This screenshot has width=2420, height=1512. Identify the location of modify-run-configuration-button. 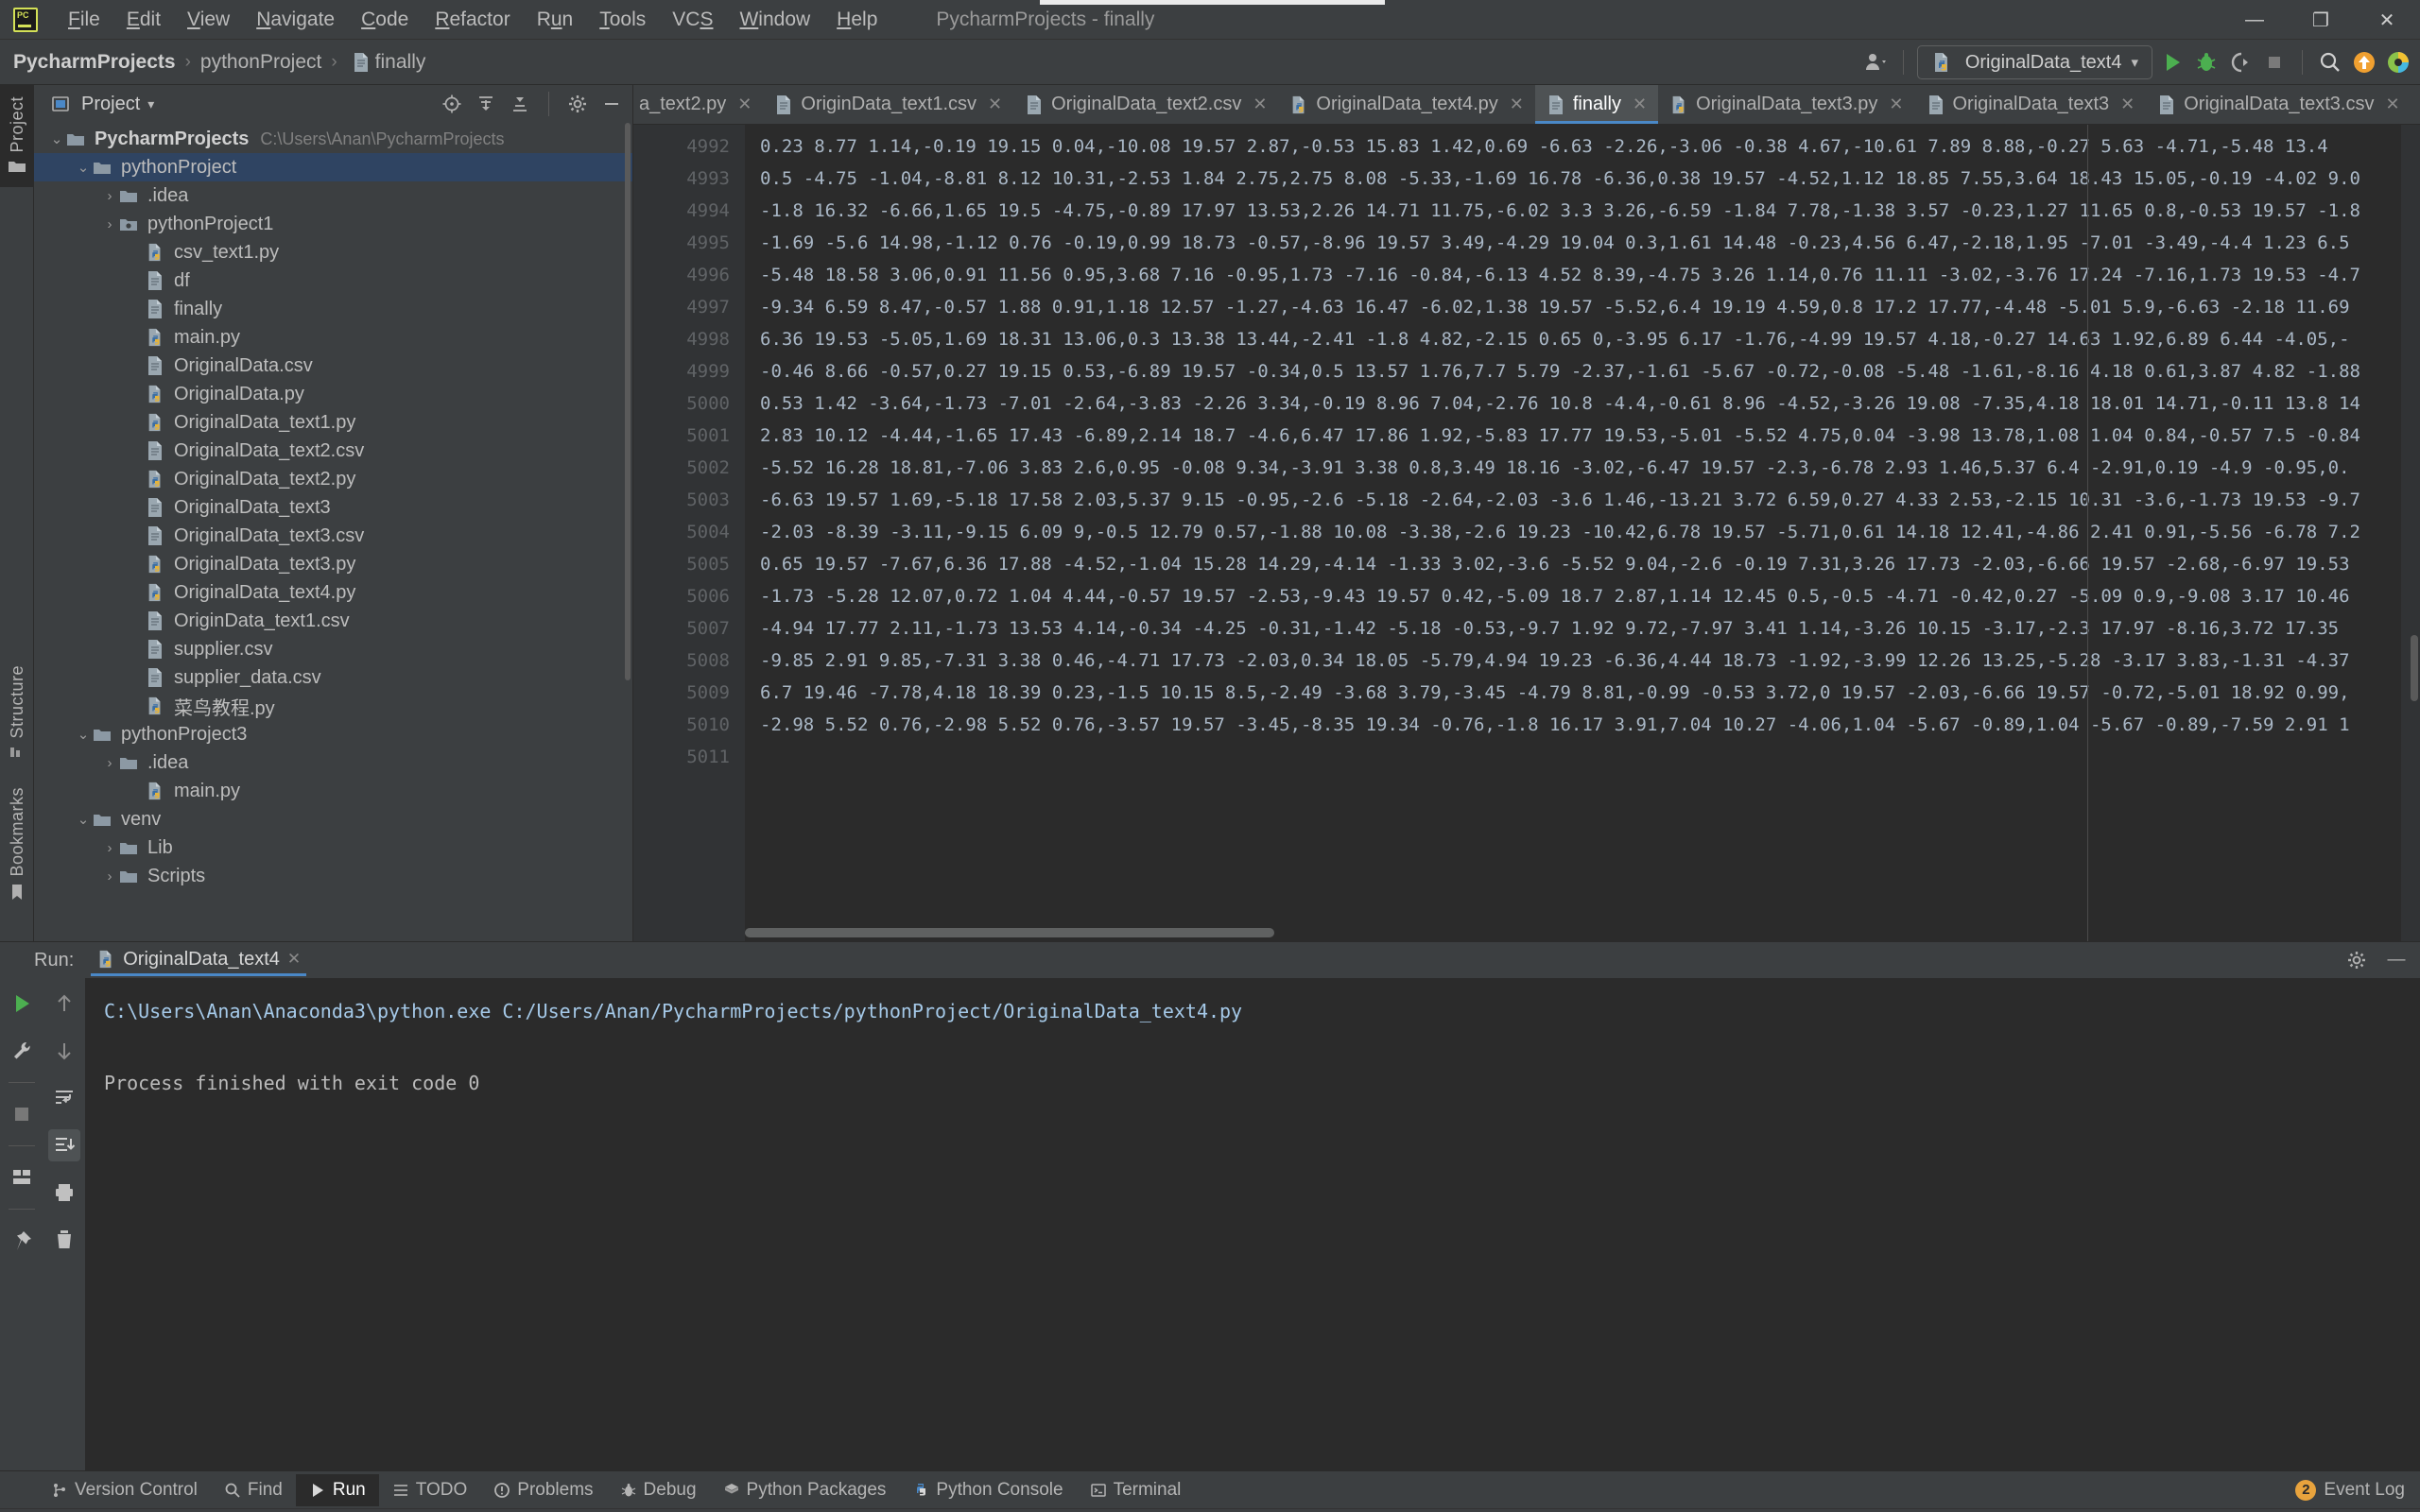
(22, 1051).